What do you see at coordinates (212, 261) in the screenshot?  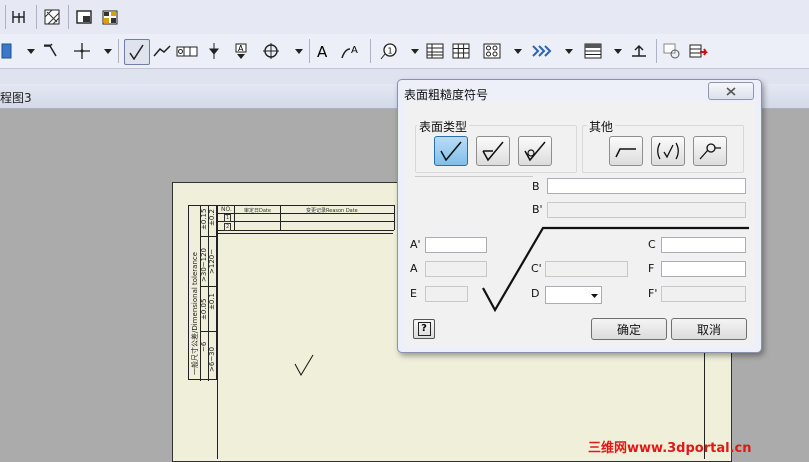 I see `tolerance-range: >120~` at bounding box center [212, 261].